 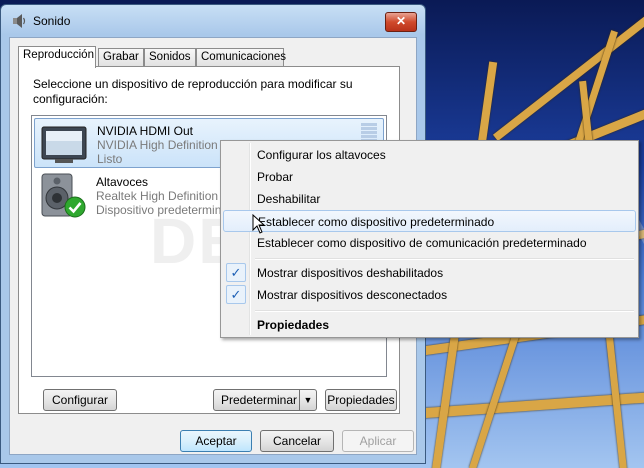 I want to click on speaker-app-icon, so click(x=19, y=21).